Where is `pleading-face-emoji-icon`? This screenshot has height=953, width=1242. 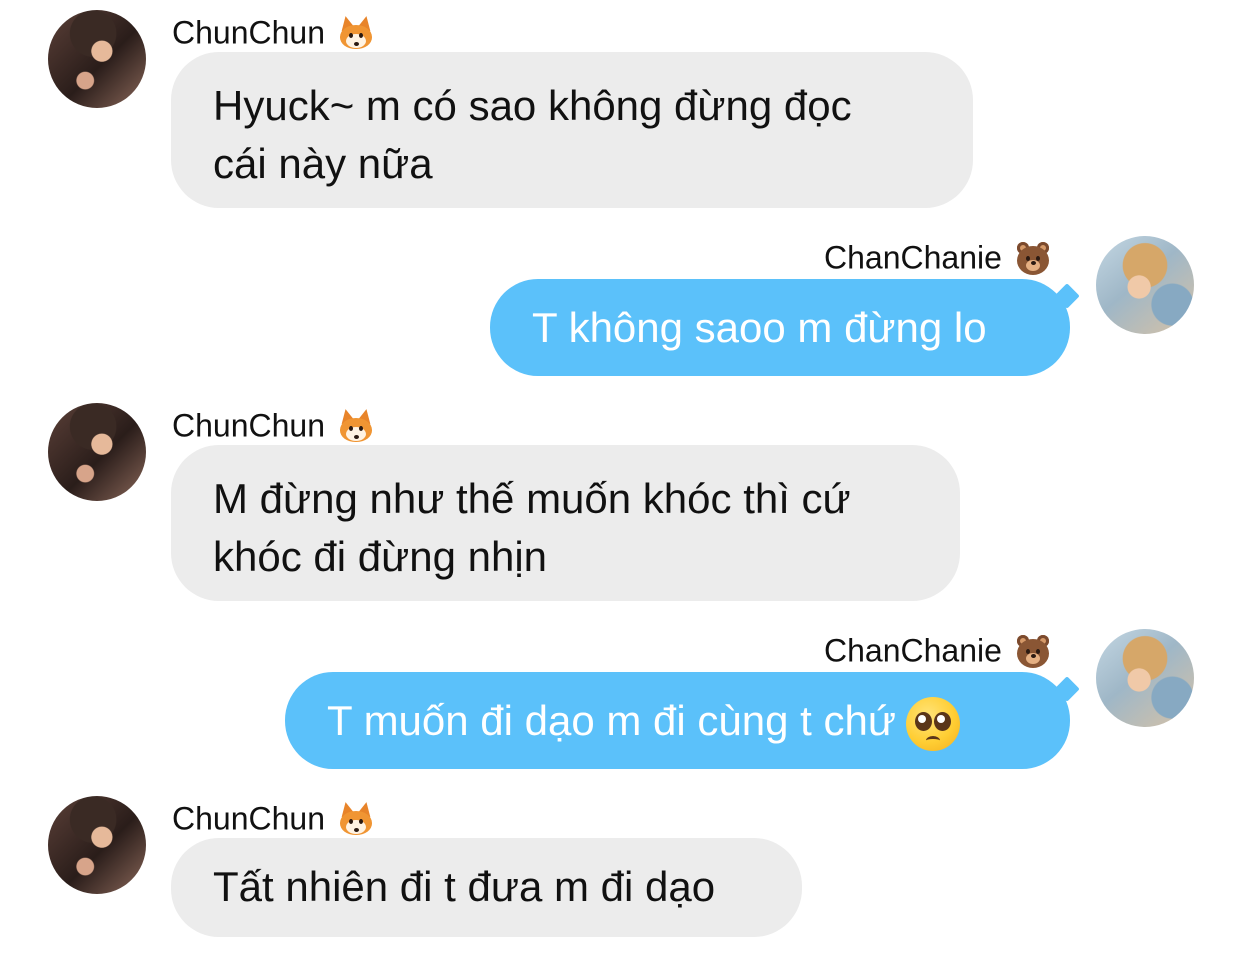 pleading-face-emoji-icon is located at coordinates (932, 723).